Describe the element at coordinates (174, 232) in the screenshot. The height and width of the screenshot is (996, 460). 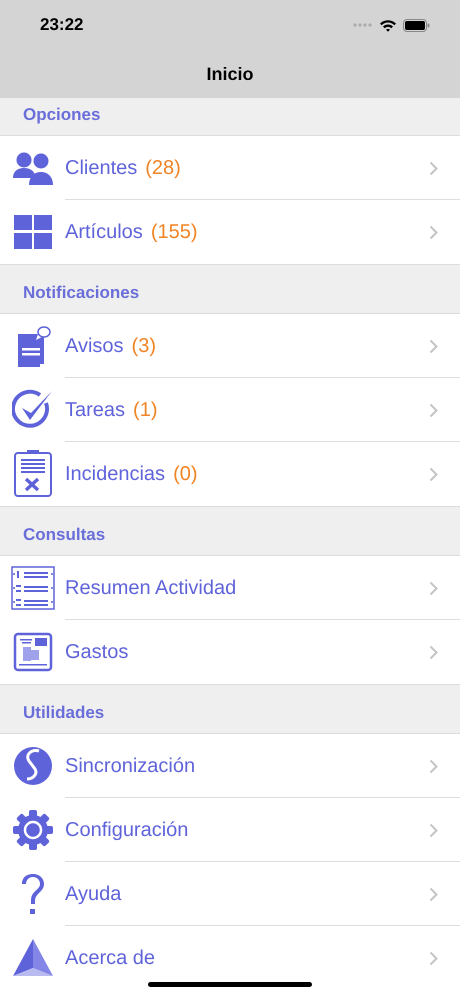
I see `item-count: (155)` at that location.